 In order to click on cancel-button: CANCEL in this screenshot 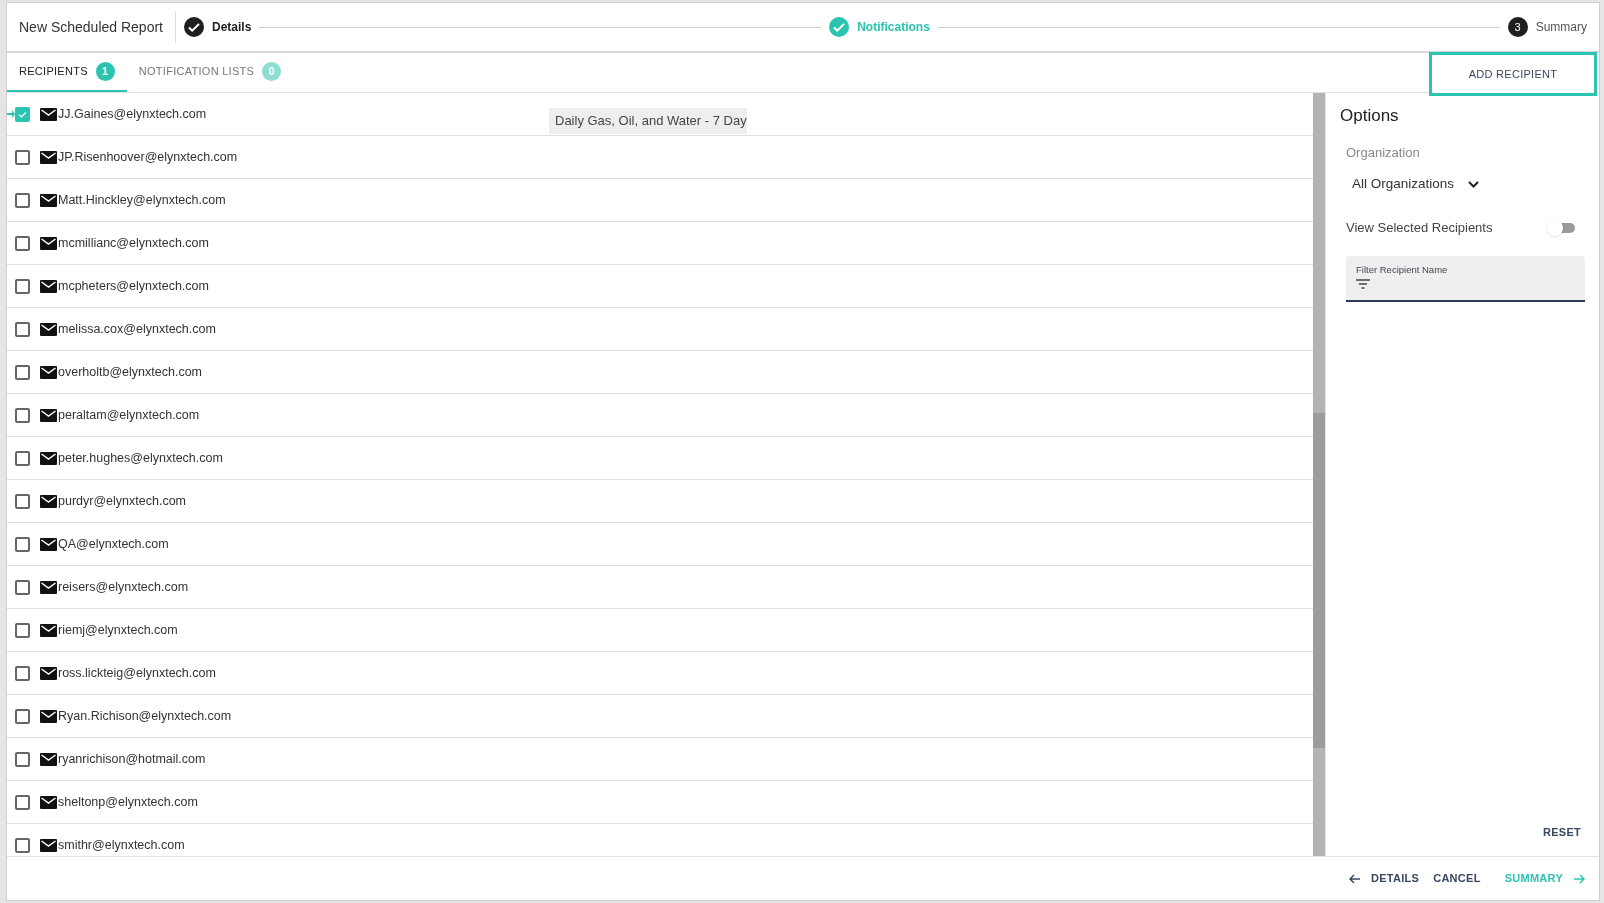, I will do `click(1457, 878)`.